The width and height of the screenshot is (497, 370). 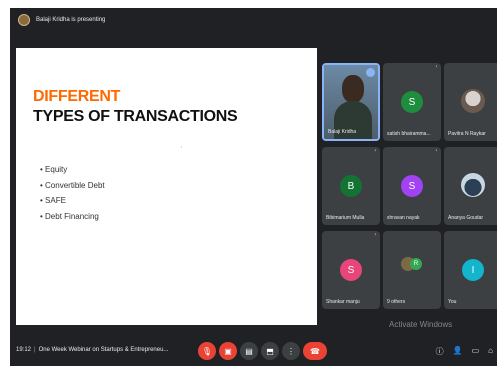 I want to click on slide-bullet: Debt Financing, so click(x=72, y=217).